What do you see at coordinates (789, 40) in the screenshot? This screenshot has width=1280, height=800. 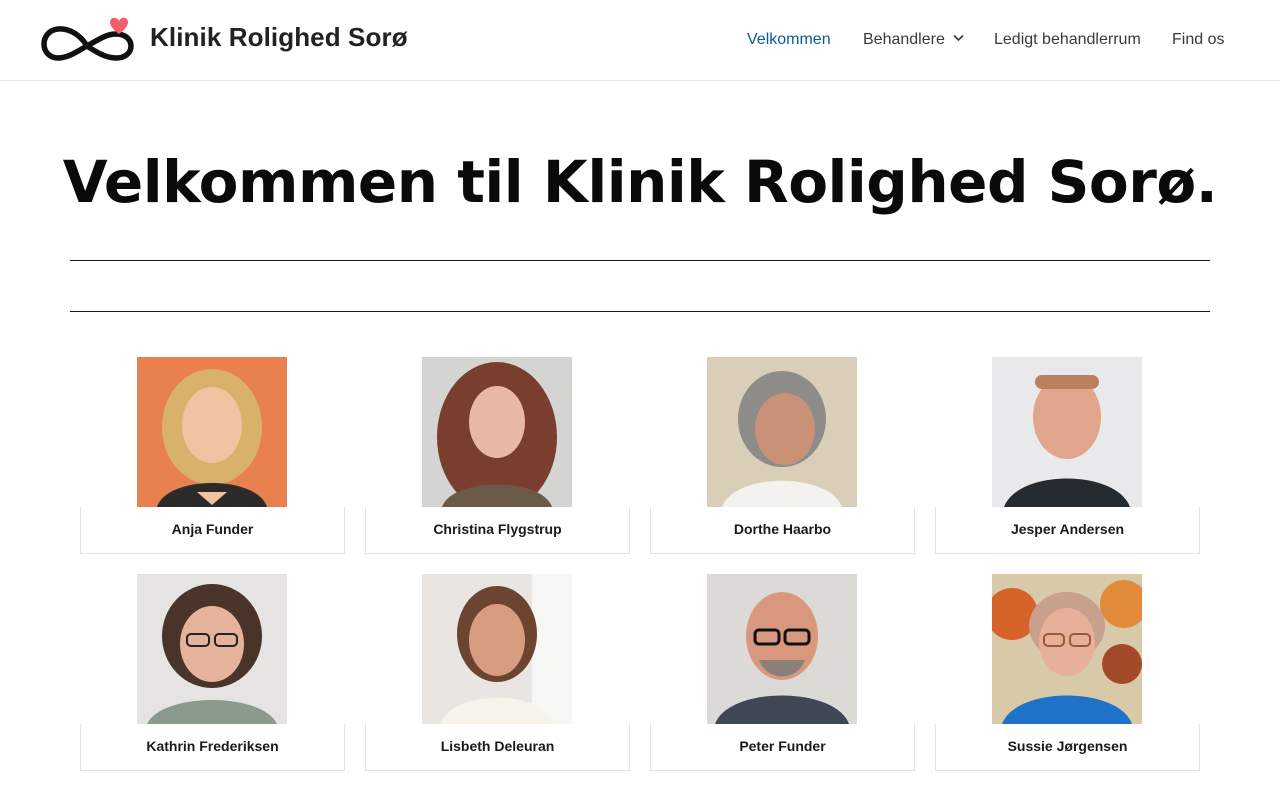 I see `nav-item-velkommen: Velkommen` at bounding box center [789, 40].